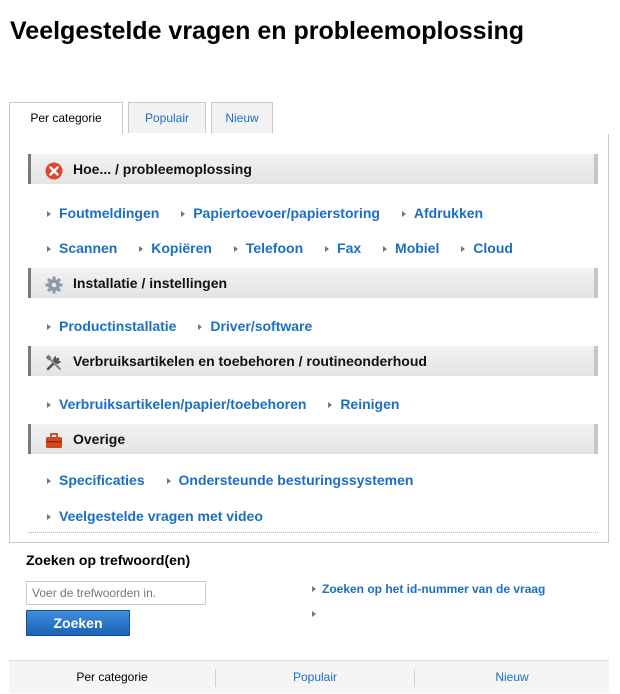 This screenshot has height=694, width=620. Describe the element at coordinates (176, 404) in the screenshot. I see `link-verbruiksartikelen: Verbruiksartikelen/papier/toebehoren` at that location.